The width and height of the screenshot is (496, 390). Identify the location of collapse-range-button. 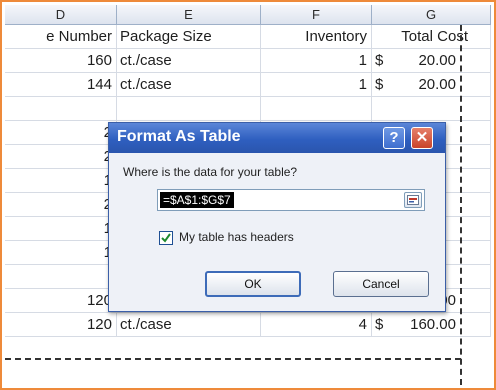
(413, 200).